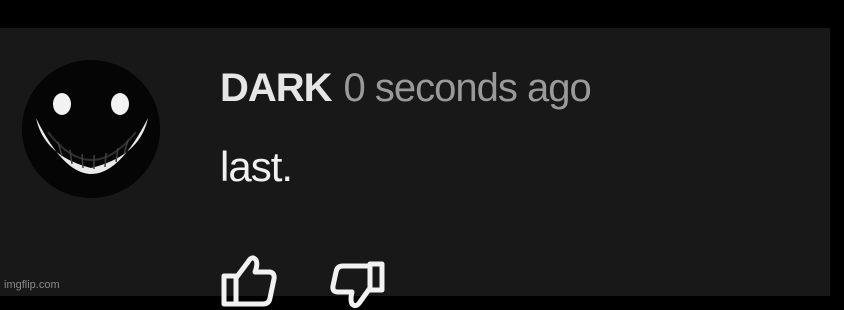 Image resolution: width=844 pixels, height=310 pixels. I want to click on smiling-face-icon, so click(91, 129).